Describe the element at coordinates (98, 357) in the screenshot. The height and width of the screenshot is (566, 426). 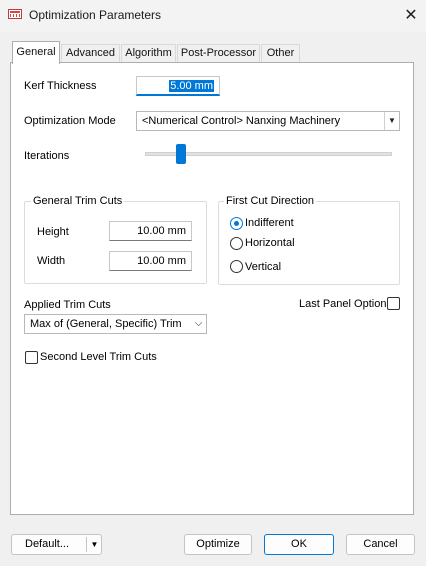
I see `second-level-trim-cuts-label: Second Level Trim Cuts` at that location.